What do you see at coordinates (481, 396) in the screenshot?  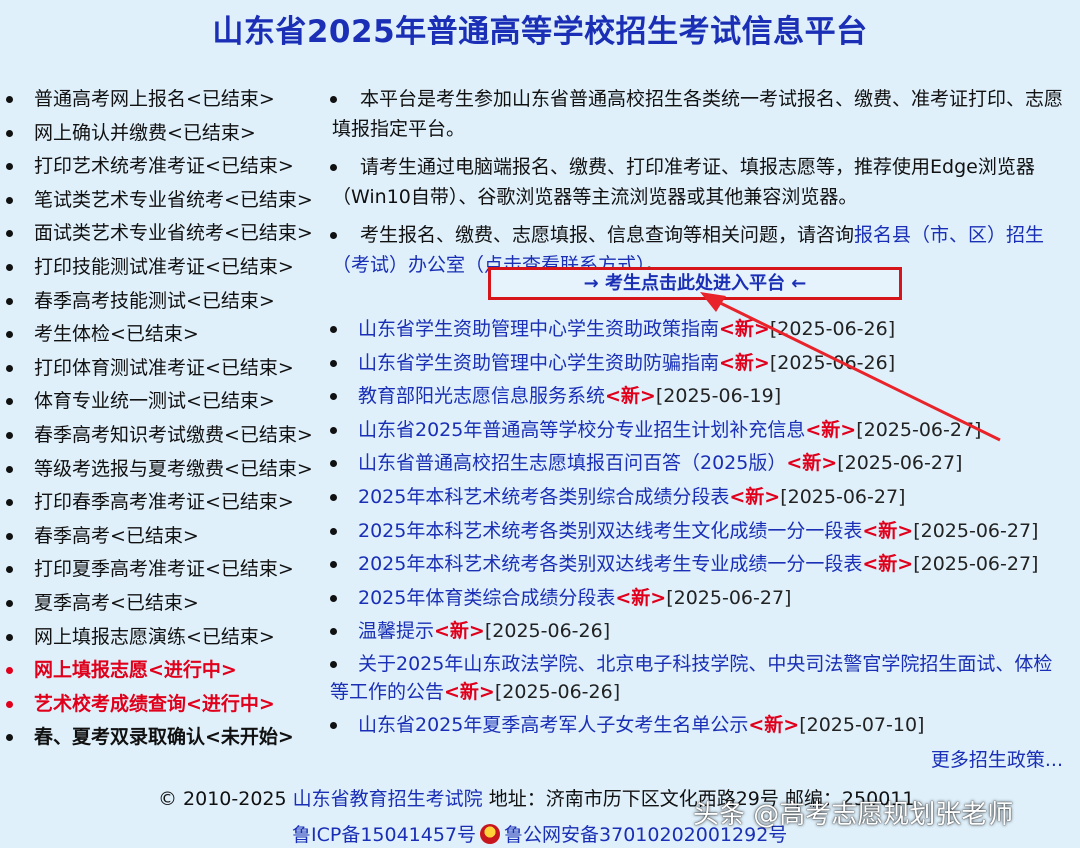 I see `news-title-link: 教育部阳光志愿信息服务系统` at bounding box center [481, 396].